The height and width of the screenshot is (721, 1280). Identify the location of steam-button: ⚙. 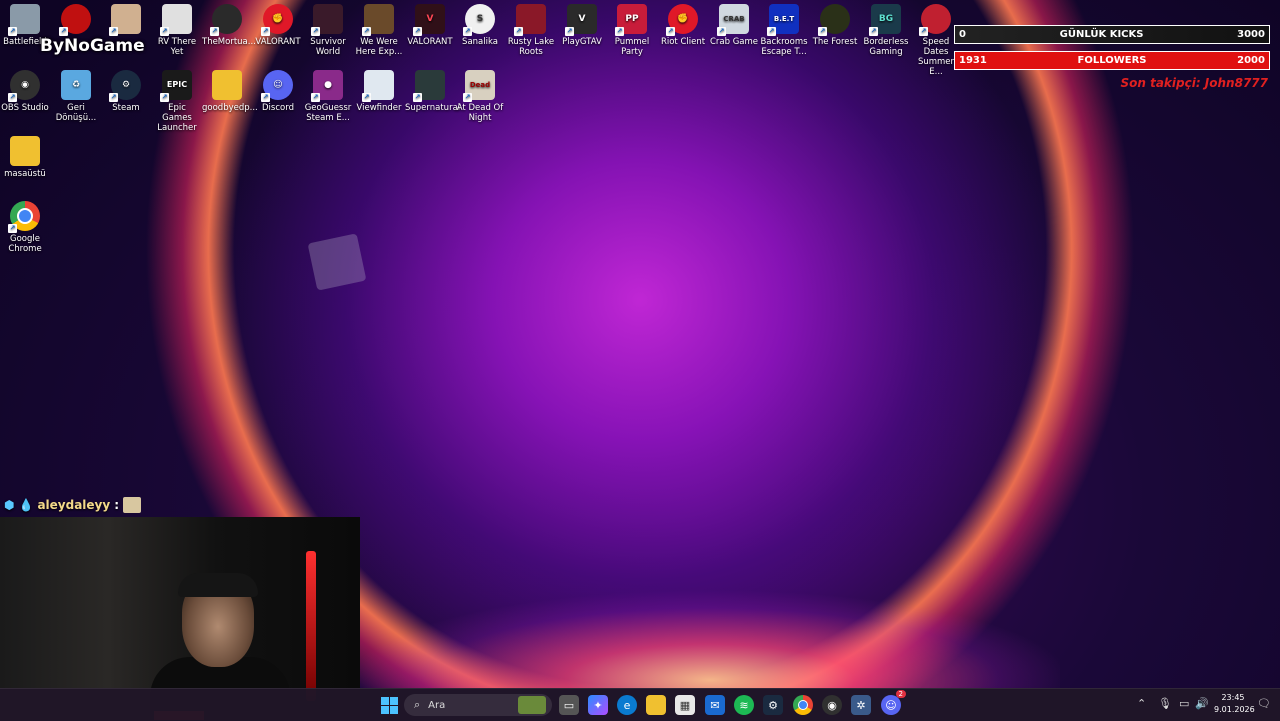
(773, 705).